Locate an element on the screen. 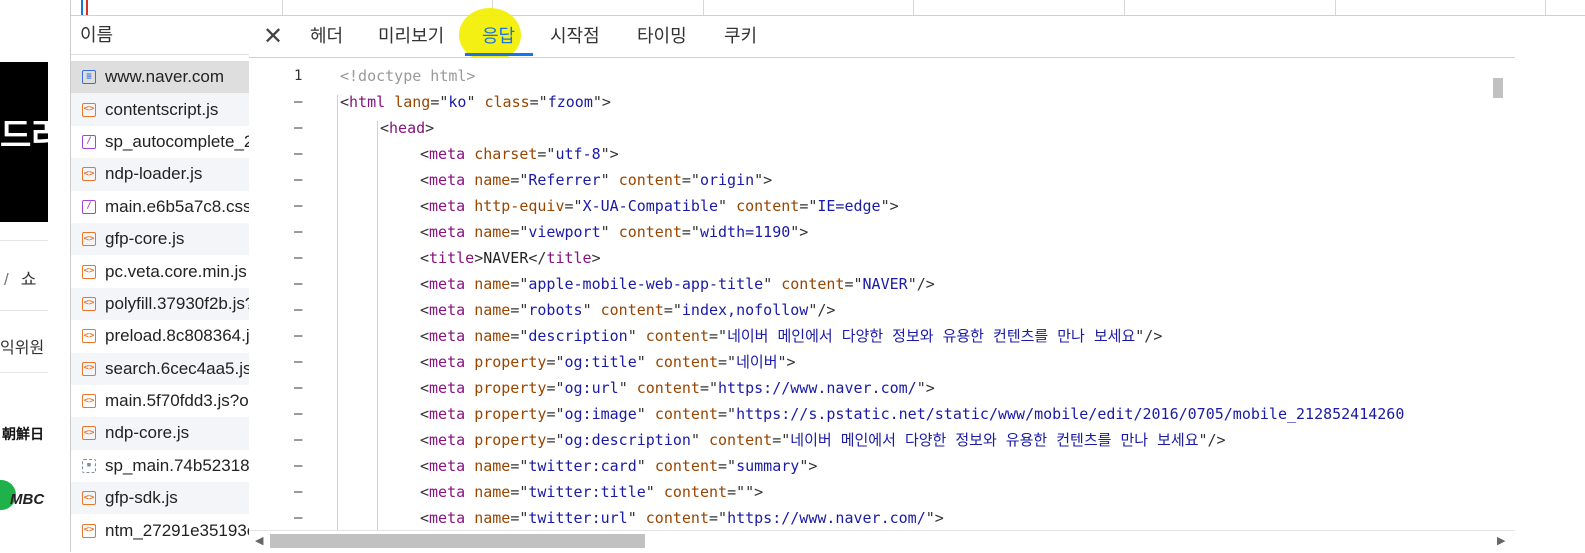 This screenshot has height=553, width=1585. code-source: <html lang="ko" class="fzoom"> is located at coordinates (475, 102).